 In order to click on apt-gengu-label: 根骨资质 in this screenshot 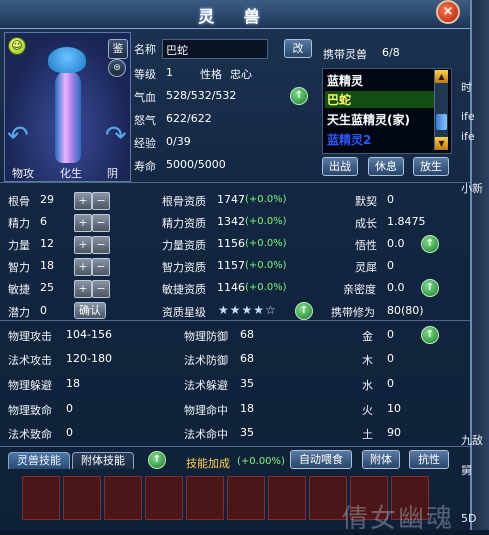, I will do `click(184, 201)`.